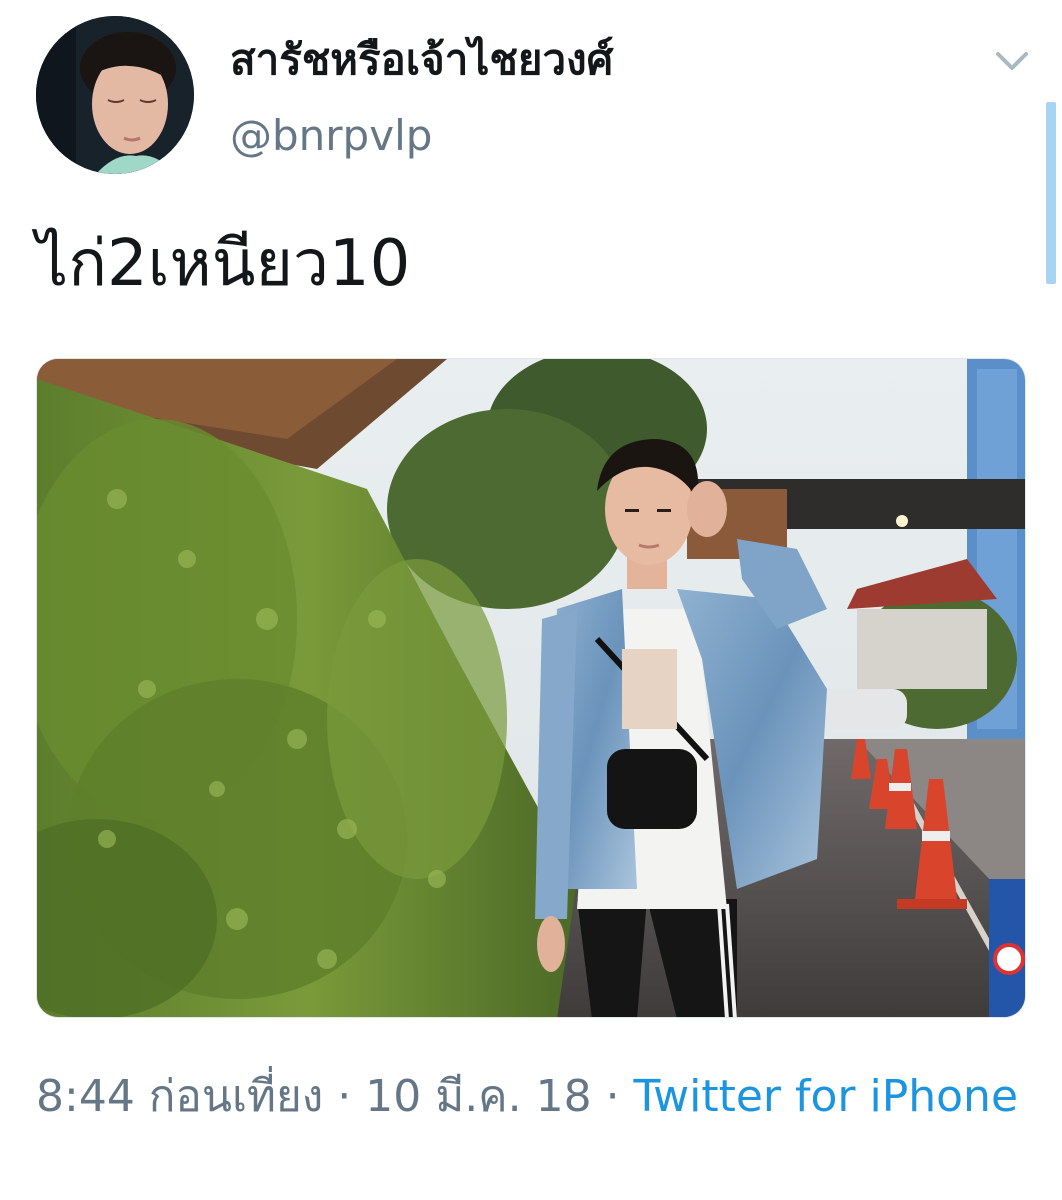 The height and width of the screenshot is (1200, 1062). I want to click on display-name: สารัชหรือเจ้าไชยวงศ์, so click(421, 60).